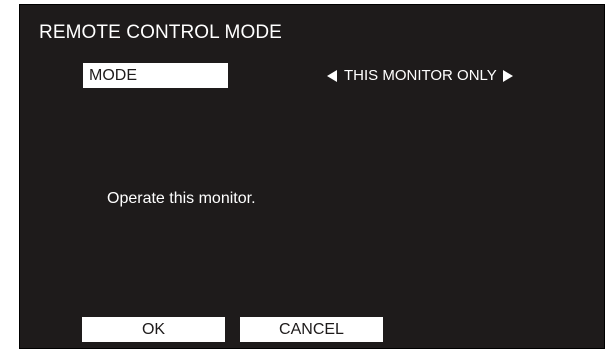  I want to click on help-message: Operate this monitor., so click(181, 198).